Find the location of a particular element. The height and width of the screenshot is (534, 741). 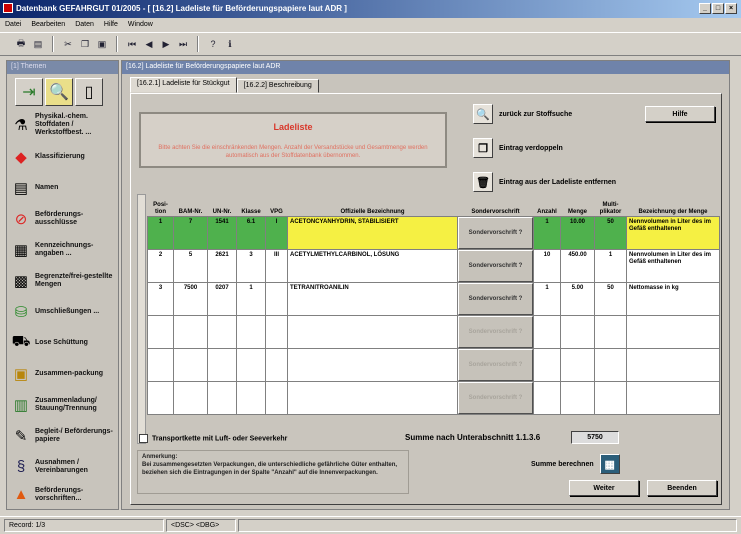

preview-icon: ▤ is located at coordinates (38, 44).